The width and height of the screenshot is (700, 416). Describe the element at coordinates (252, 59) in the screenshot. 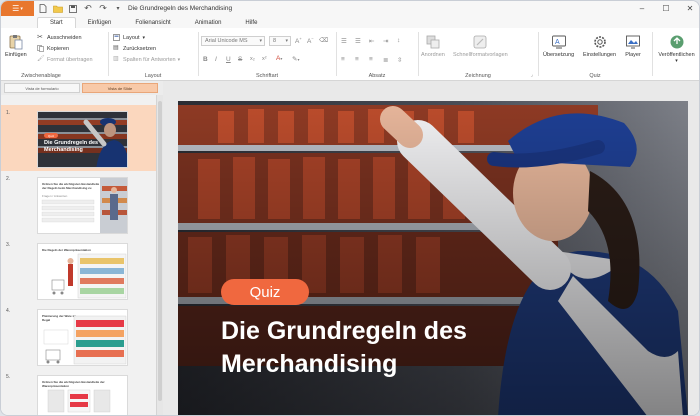

I see `subscript-icon: x₂` at that location.